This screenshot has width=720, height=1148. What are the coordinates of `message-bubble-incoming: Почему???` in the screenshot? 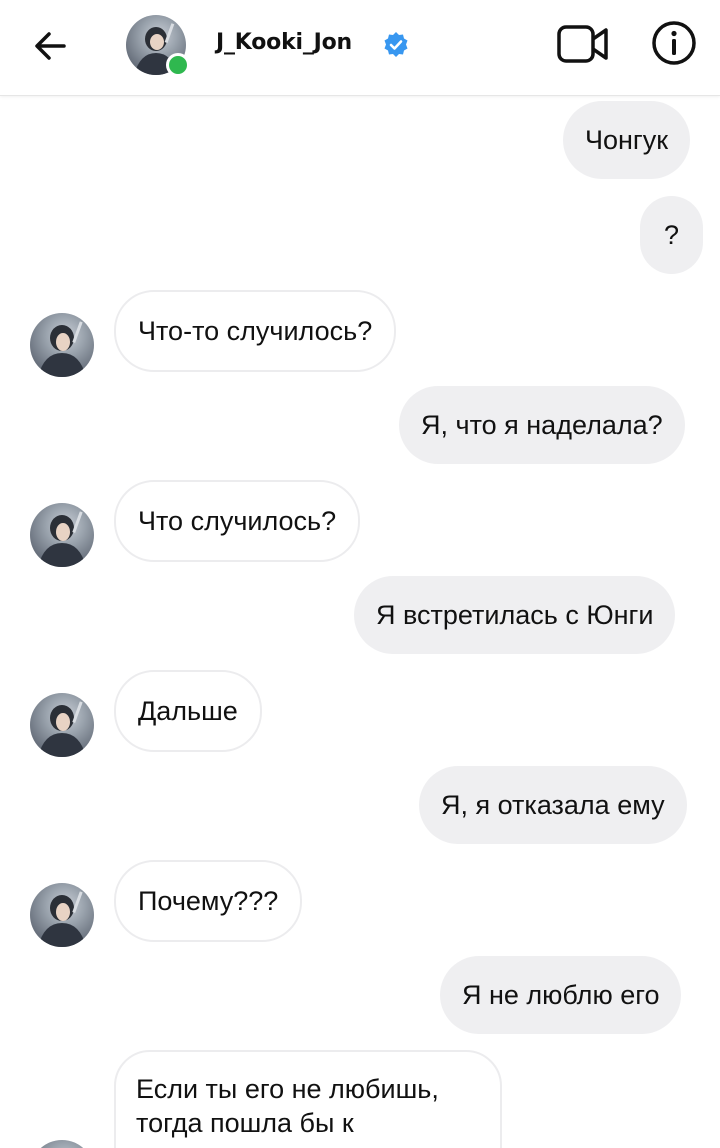 It's located at (208, 901).